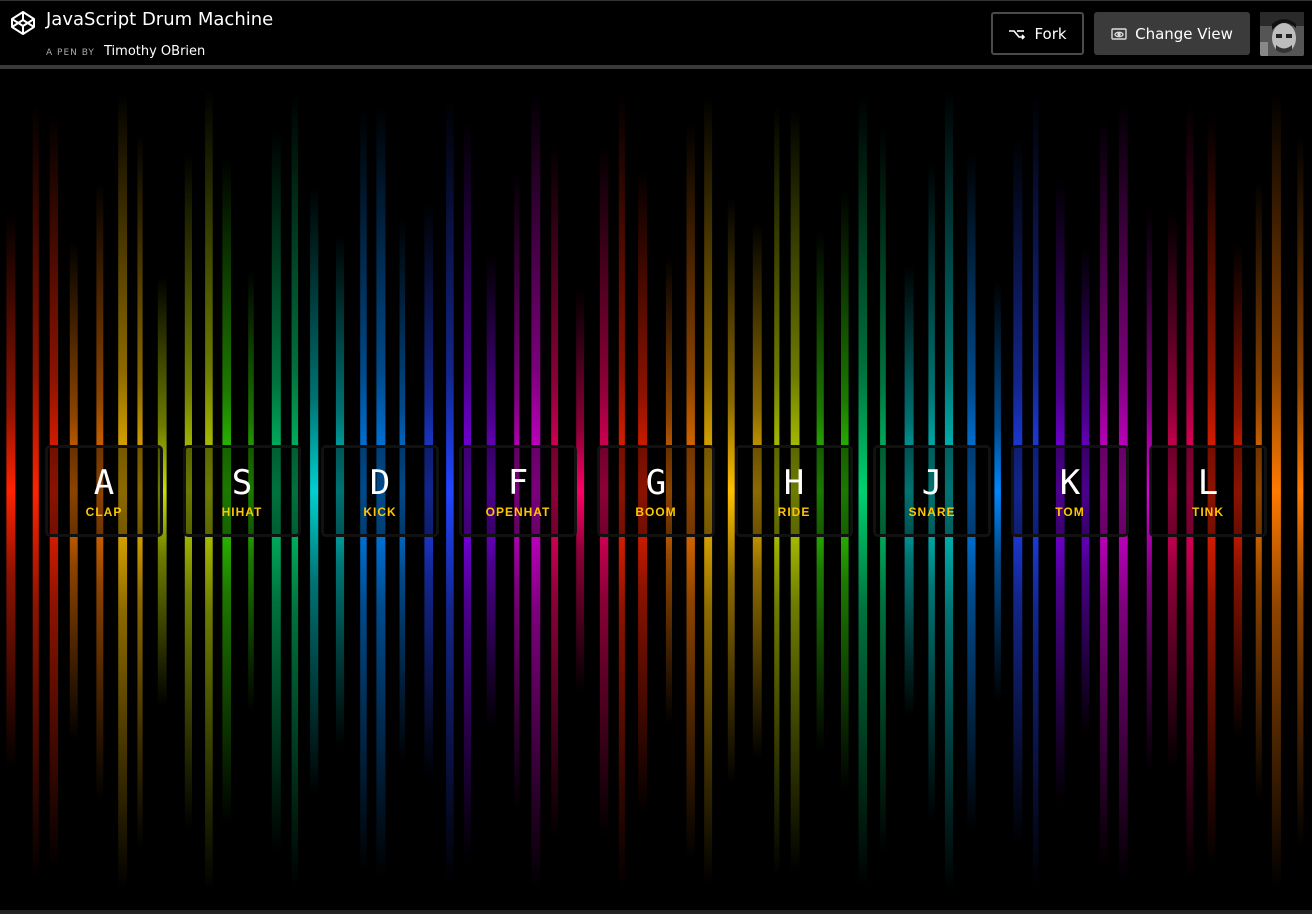 The width and height of the screenshot is (1312, 914). I want to click on key-letter: J, so click(932, 483).